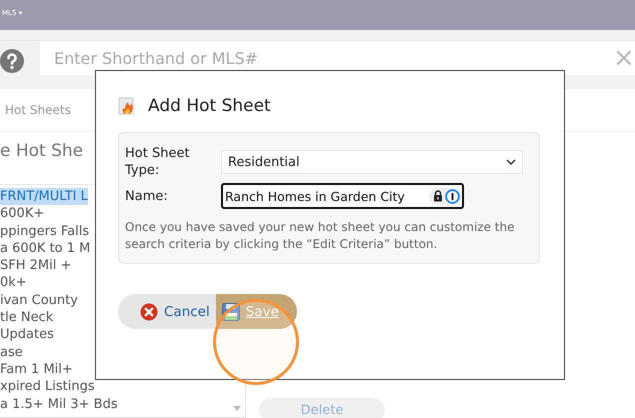 This screenshot has width=635, height=418. I want to click on dialog-title: Add Hot Sheet, so click(209, 106).